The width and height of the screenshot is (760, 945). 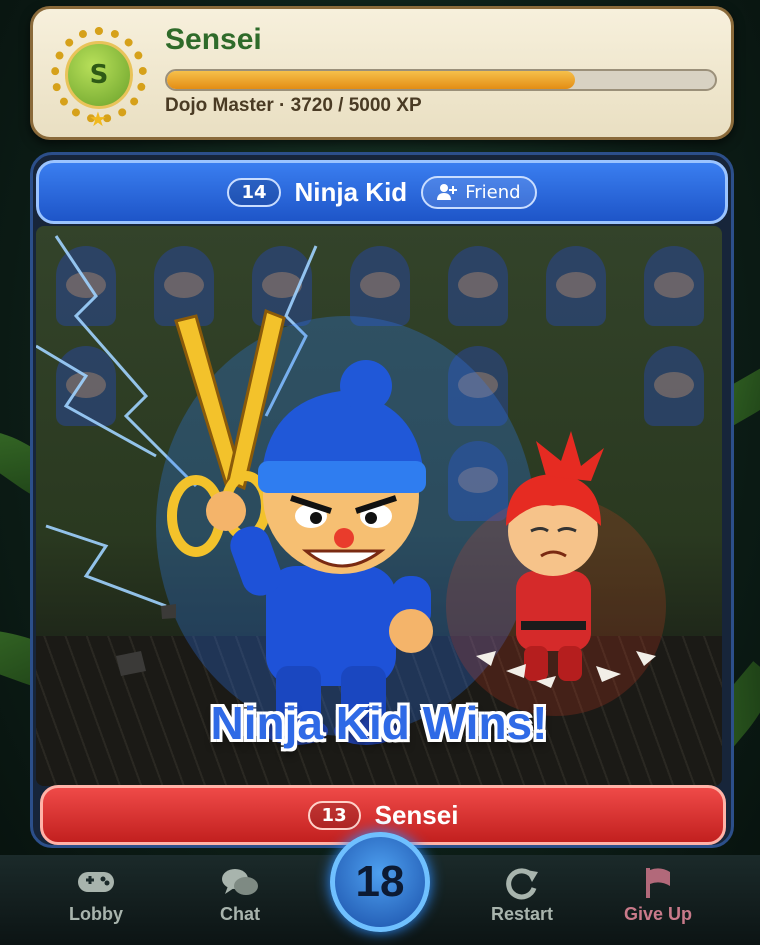 I want to click on player-profile-card: S ★ Sensei Dojo Master · 3720 / 5000 XP, so click(x=382, y=73).